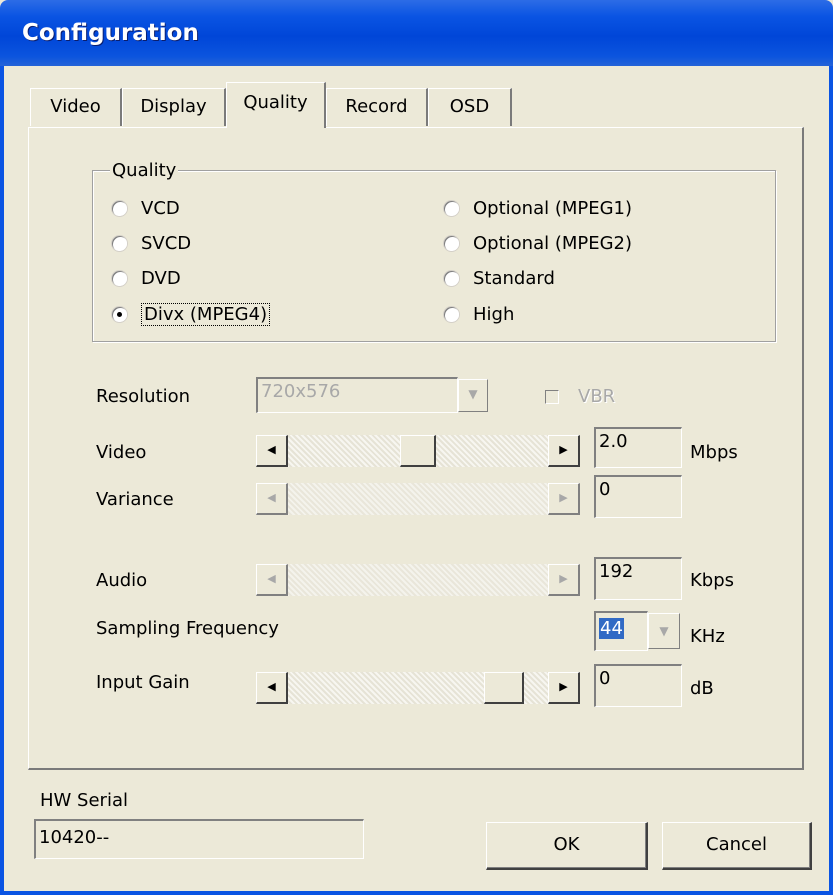 Image resolution: width=833 pixels, height=895 pixels. What do you see at coordinates (470, 107) in the screenshot?
I see `tab-osd: OSD` at bounding box center [470, 107].